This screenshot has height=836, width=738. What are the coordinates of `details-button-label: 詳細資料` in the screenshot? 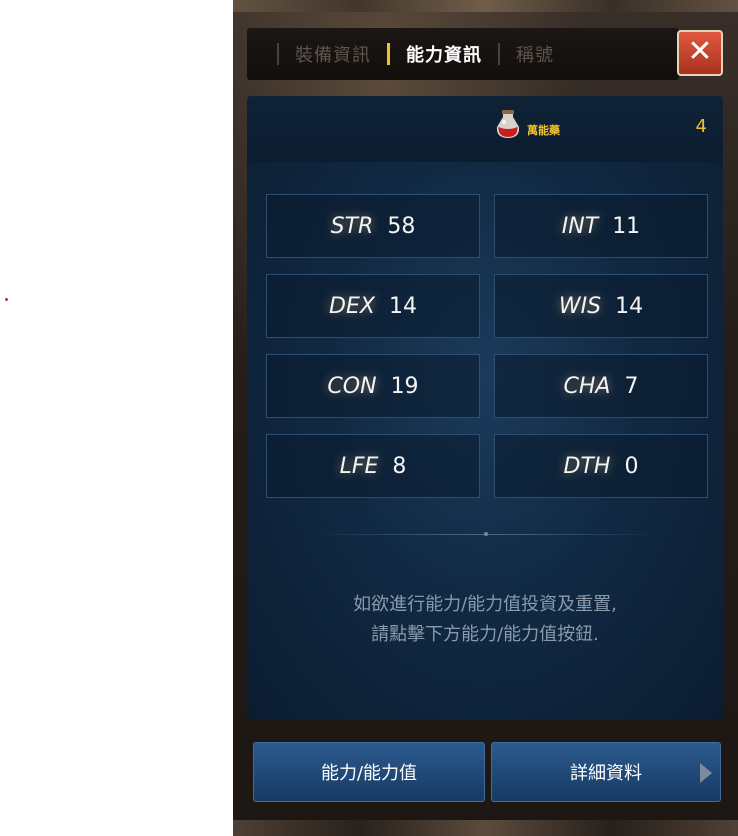 It's located at (606, 773).